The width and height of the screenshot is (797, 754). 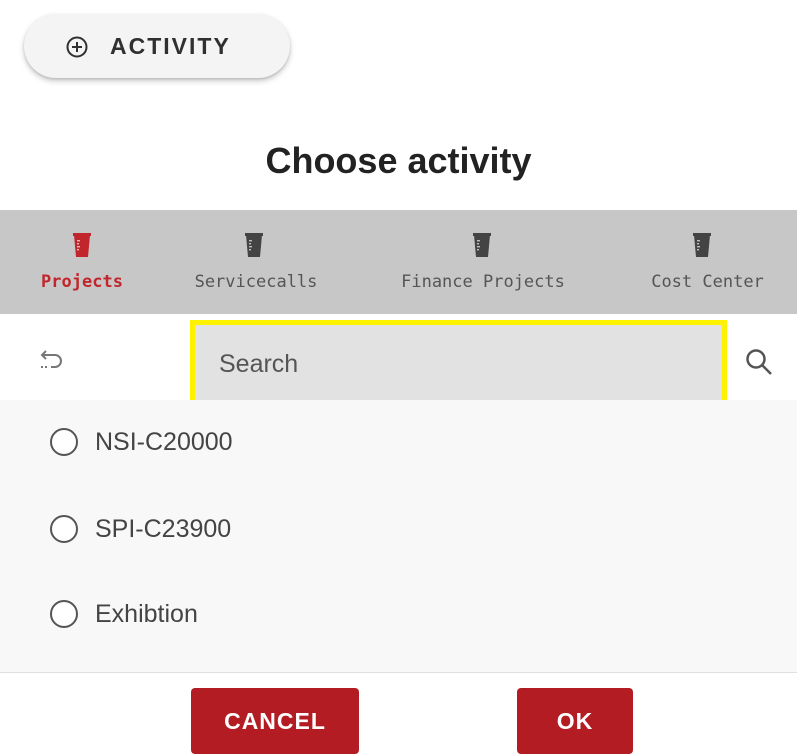 I want to click on tab-label: Projects, so click(x=82, y=282).